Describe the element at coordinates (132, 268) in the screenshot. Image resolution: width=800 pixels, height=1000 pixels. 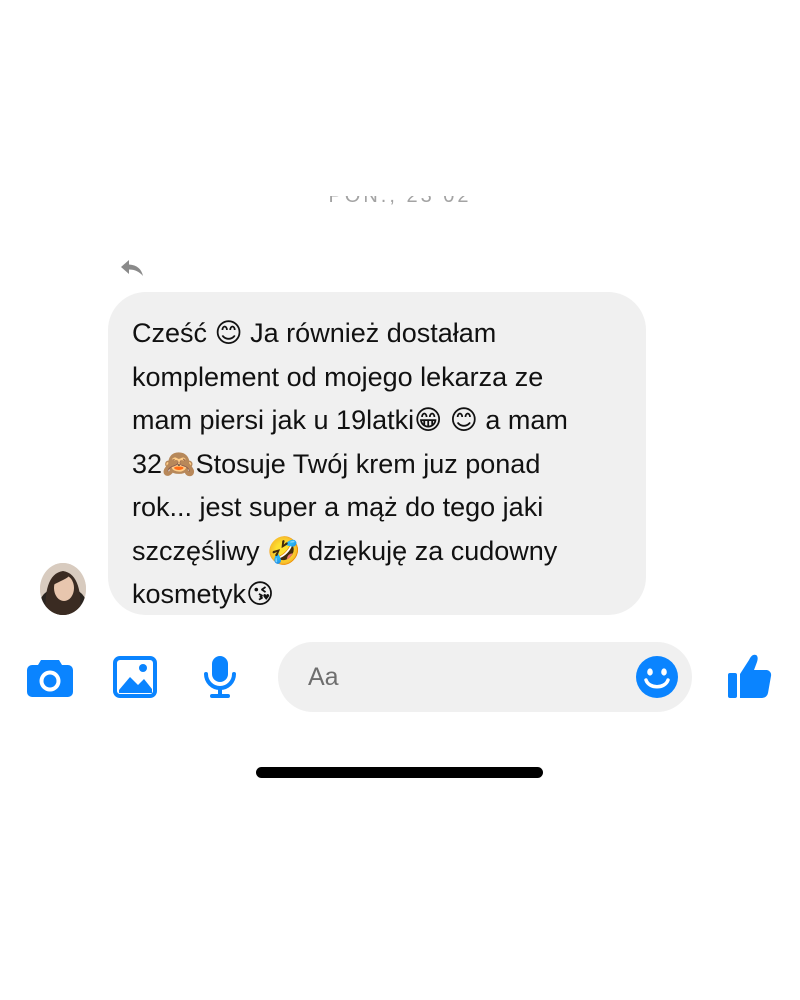
I see `reply-arrow-icon` at that location.